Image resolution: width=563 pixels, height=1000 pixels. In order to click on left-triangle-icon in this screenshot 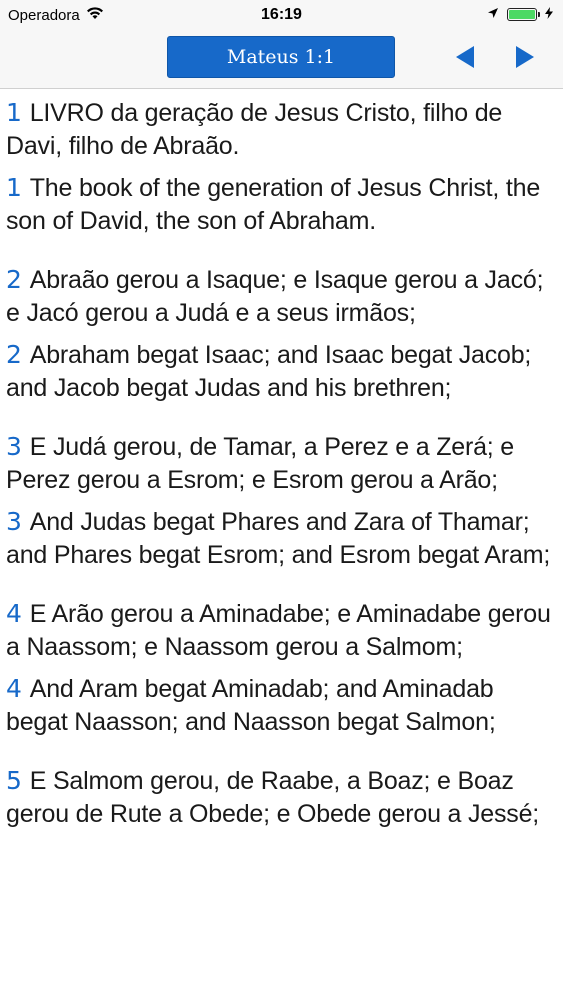, I will do `click(465, 57)`.